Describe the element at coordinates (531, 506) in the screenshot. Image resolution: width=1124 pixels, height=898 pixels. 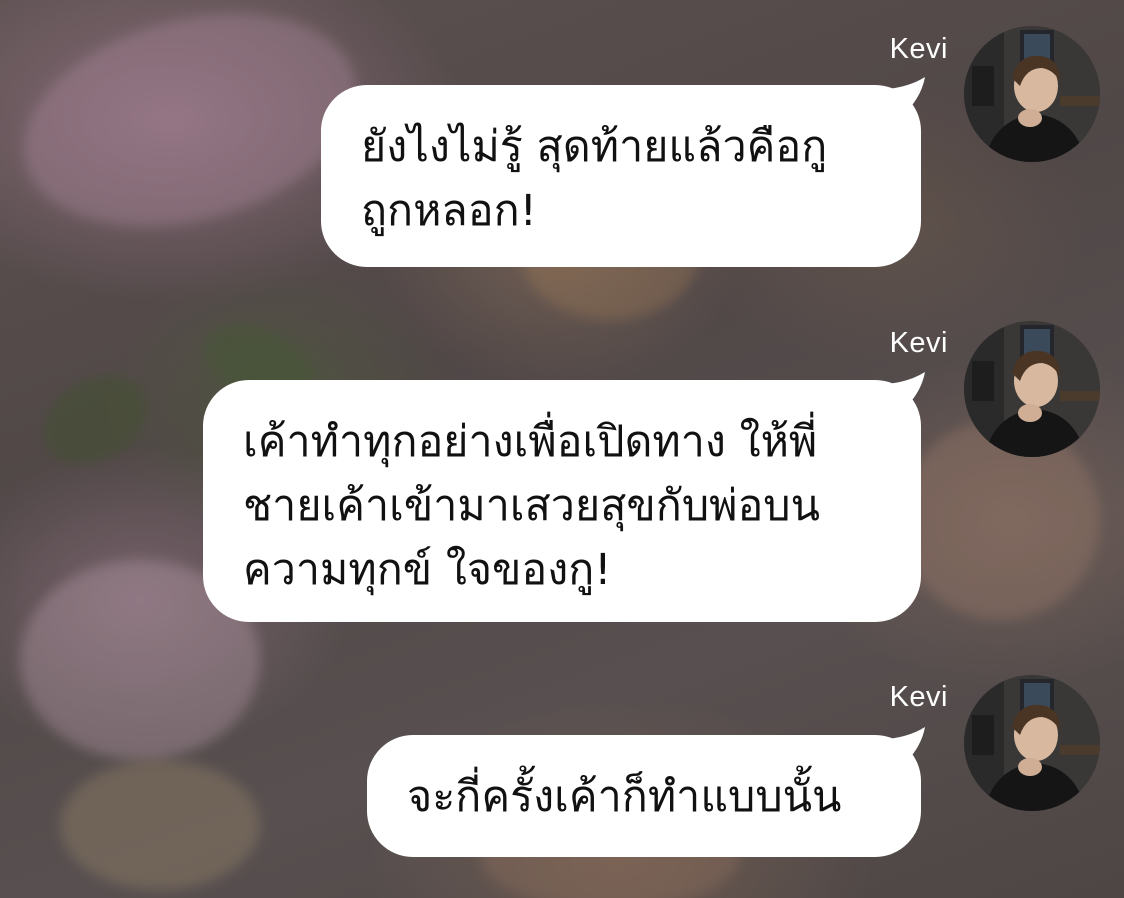
I see `message-text-line: ชายเค้าเข้ามาเสวยสุขกับพ่อบน` at that location.